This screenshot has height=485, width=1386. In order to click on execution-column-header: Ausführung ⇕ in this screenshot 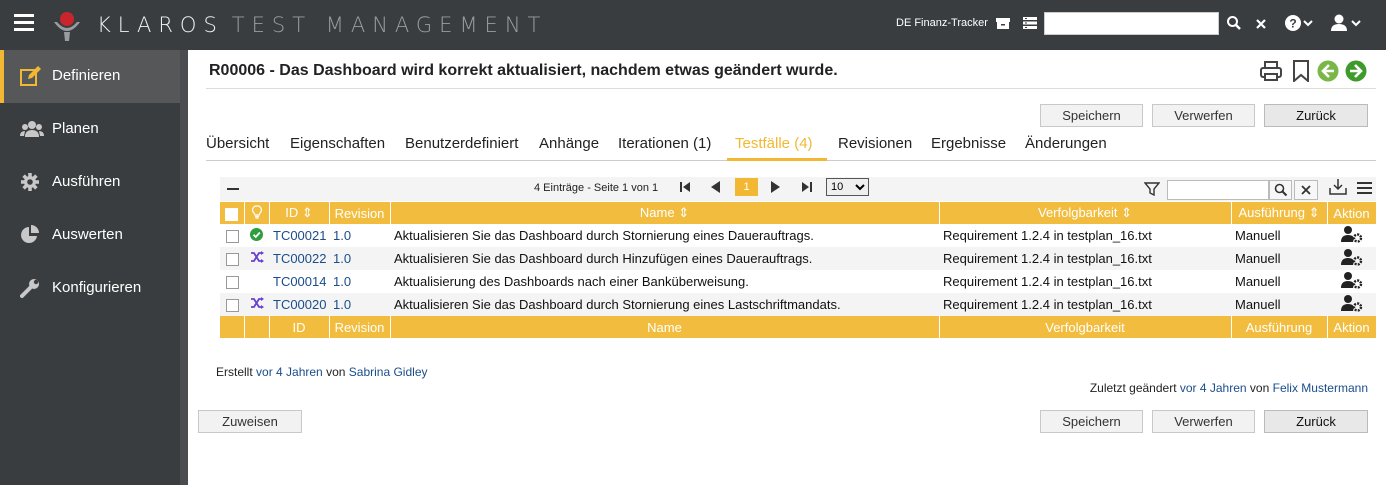, I will do `click(1279, 213)`.